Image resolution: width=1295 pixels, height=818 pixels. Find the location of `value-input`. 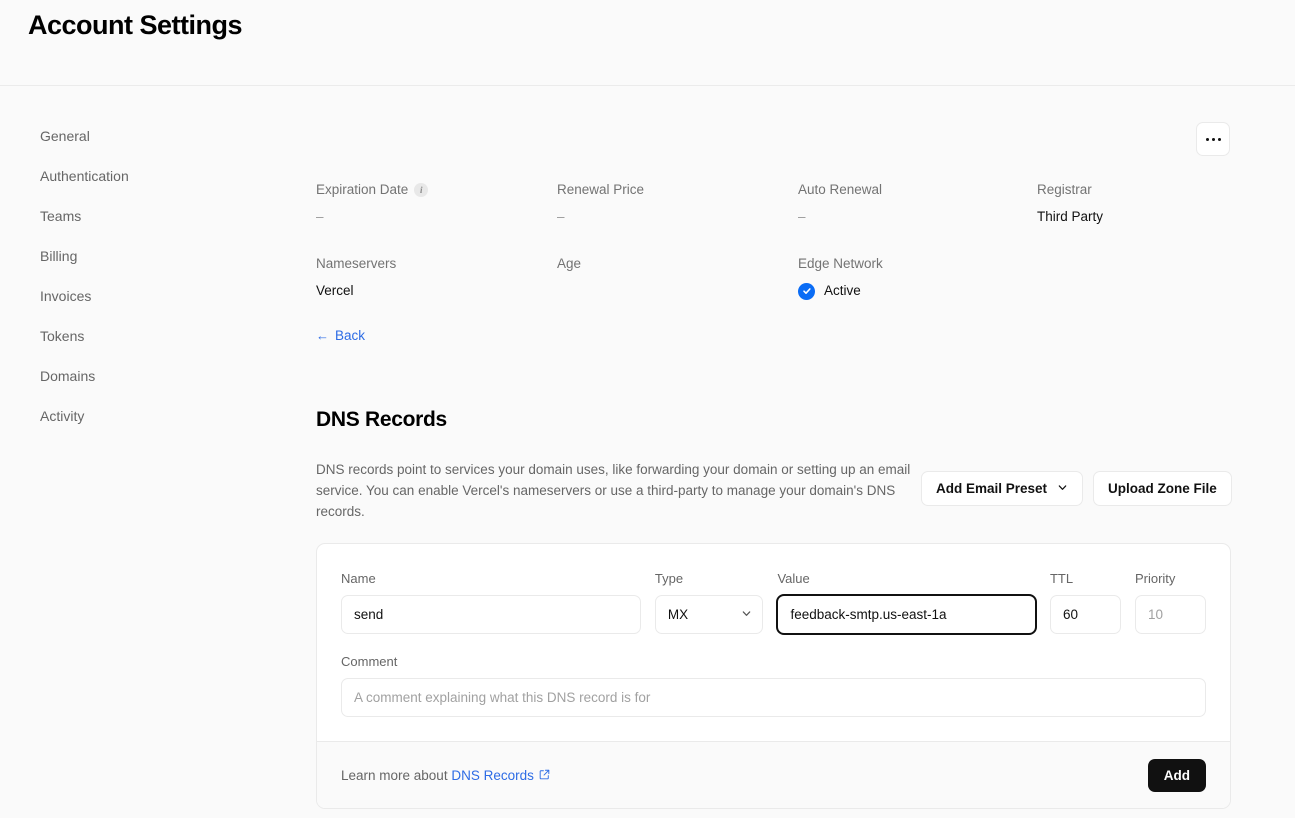

value-input is located at coordinates (906, 614).